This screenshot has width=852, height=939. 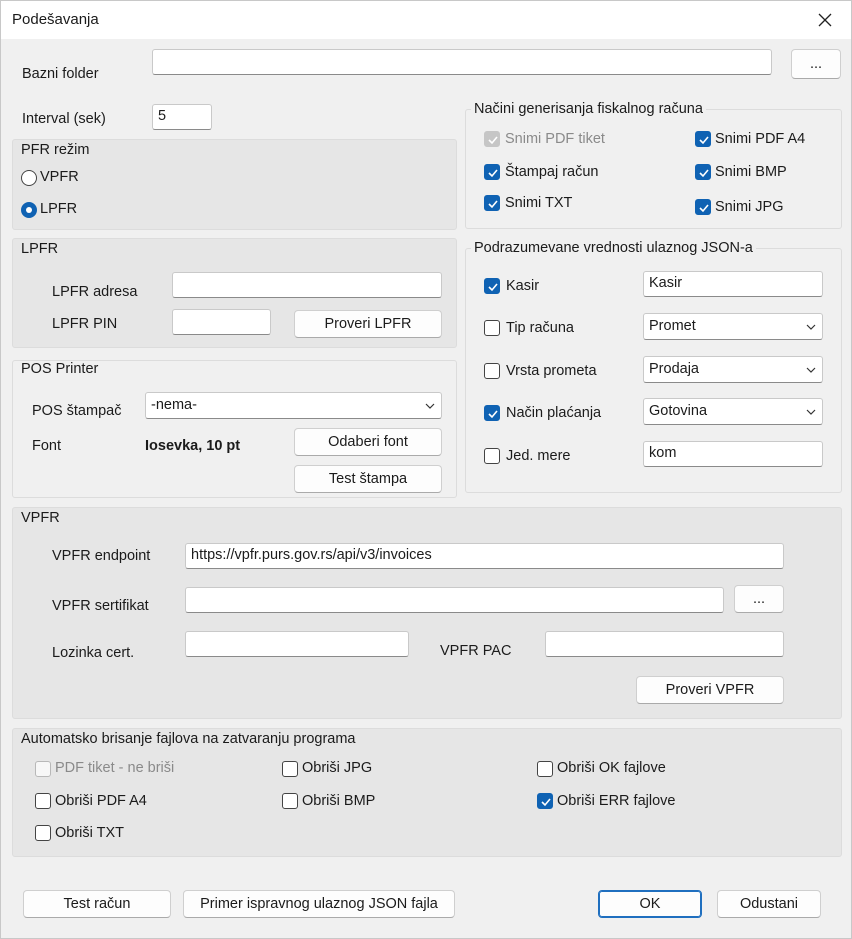 I want to click on check-vpfr-button: Proveri VPFR, so click(x=710, y=690).